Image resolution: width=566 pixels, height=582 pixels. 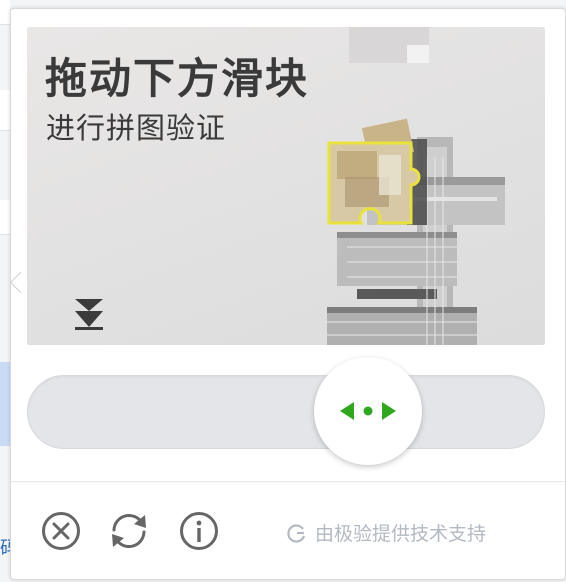 I want to click on left-right-arrows-icon, so click(x=368, y=411).